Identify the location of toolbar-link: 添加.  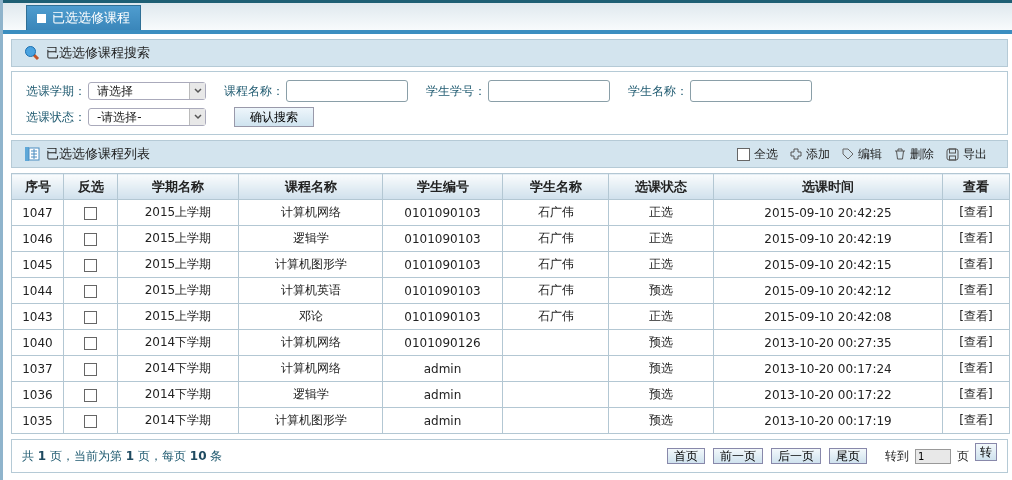
(818, 154).